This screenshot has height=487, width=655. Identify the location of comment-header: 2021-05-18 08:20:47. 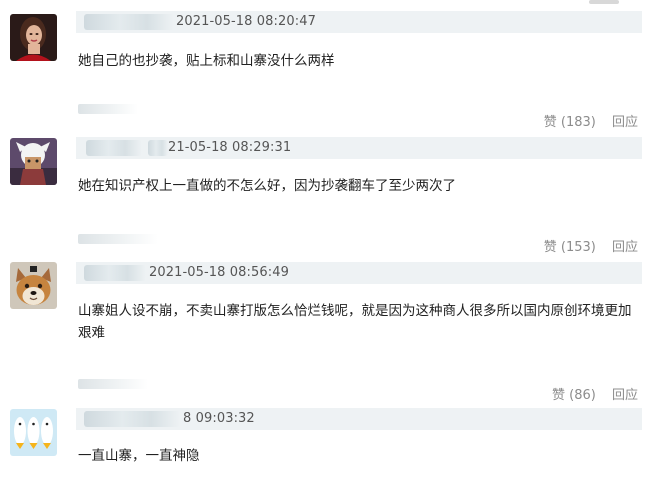
(359, 22).